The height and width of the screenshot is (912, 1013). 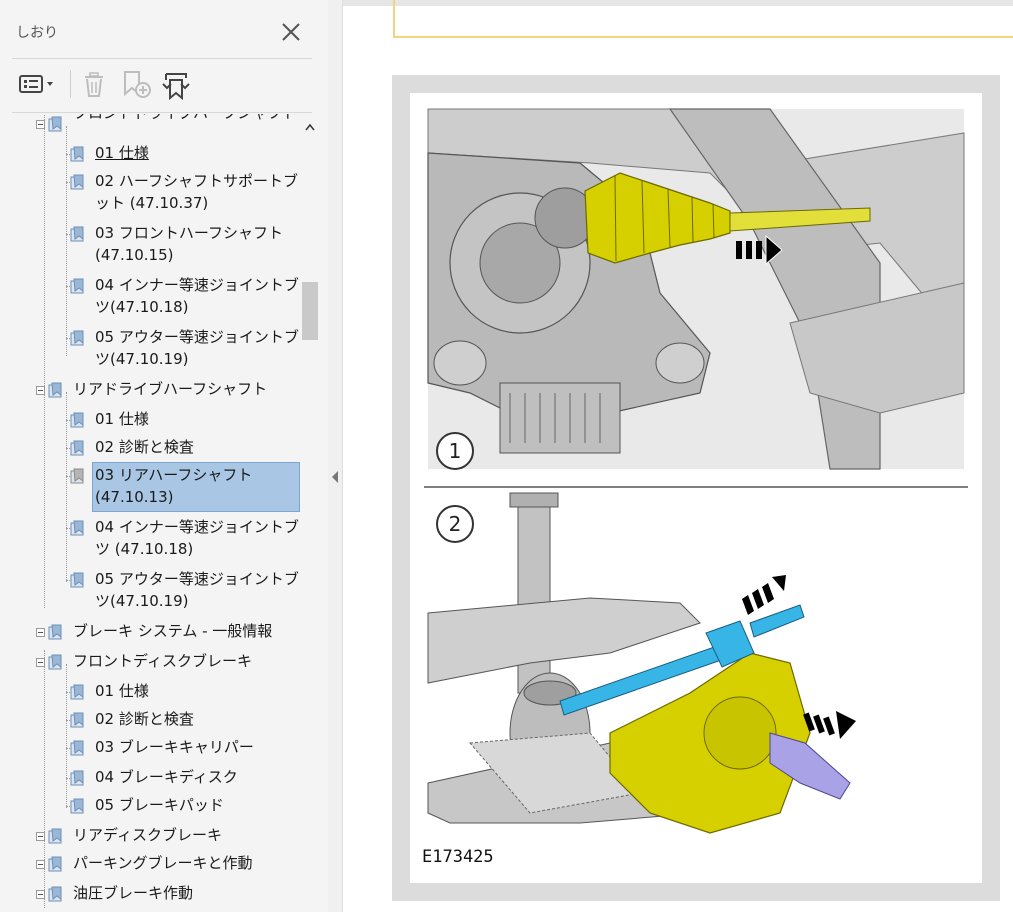 I want to click on chevron-up-icon, so click(x=310, y=127).